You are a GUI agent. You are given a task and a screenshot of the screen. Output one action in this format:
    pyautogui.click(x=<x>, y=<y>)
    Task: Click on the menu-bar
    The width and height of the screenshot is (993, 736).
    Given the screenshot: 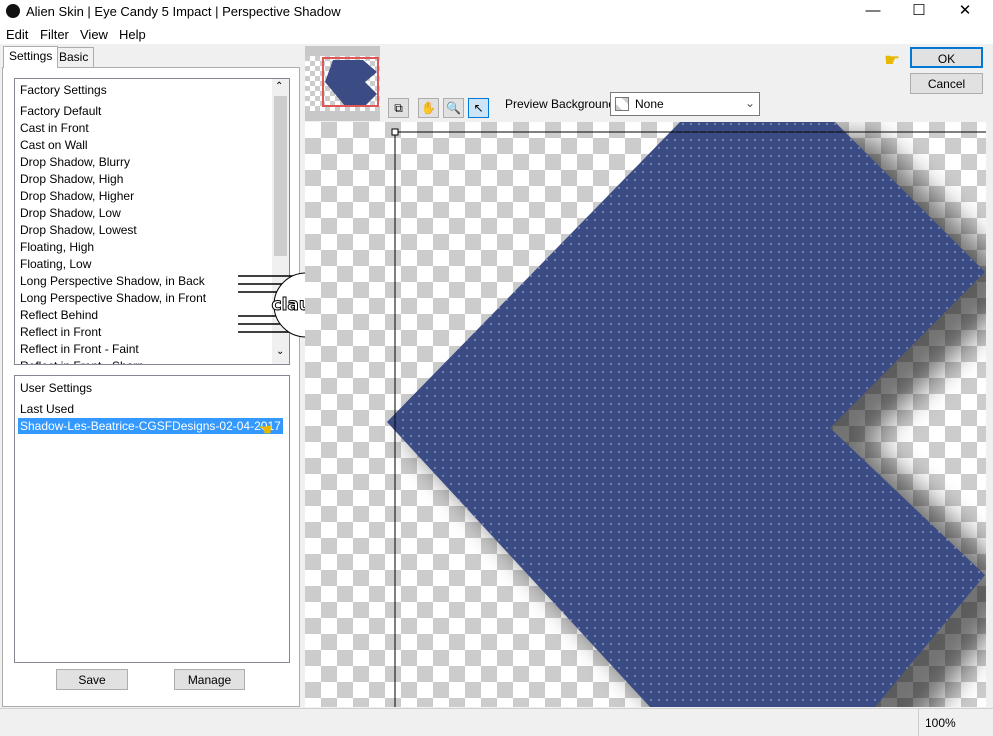 What is the action you would take?
    pyautogui.click(x=496, y=34)
    